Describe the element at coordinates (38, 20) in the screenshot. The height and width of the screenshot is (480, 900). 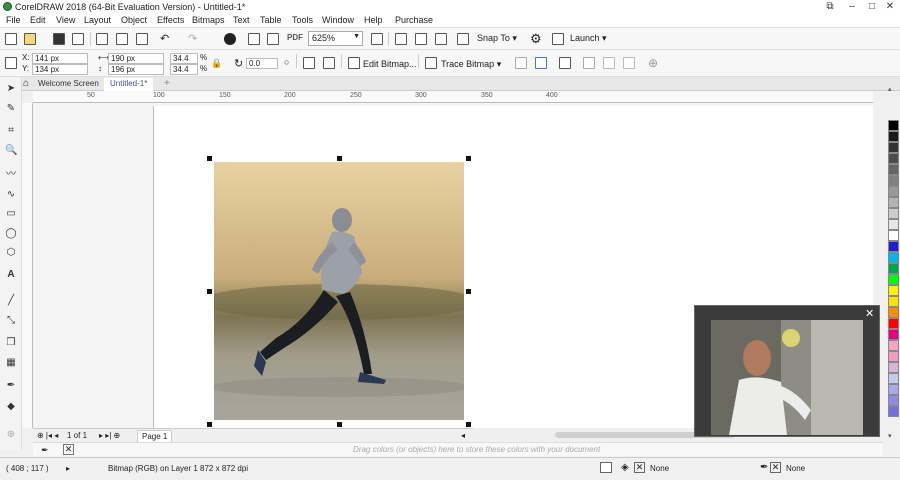
I see `menu-edit: Edit` at that location.